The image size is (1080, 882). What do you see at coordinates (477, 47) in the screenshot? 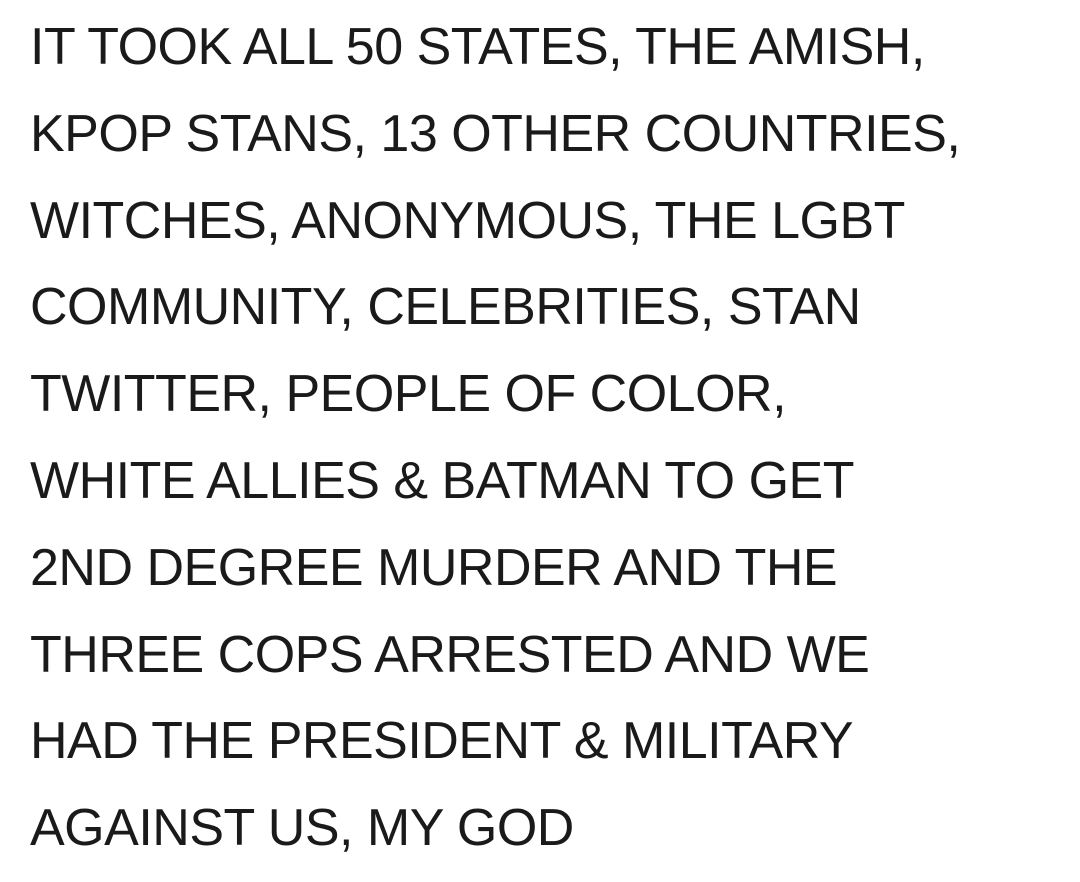
I see `text-line: IT TOOK ALL 50 STATES, THE AMISH,` at bounding box center [477, 47].